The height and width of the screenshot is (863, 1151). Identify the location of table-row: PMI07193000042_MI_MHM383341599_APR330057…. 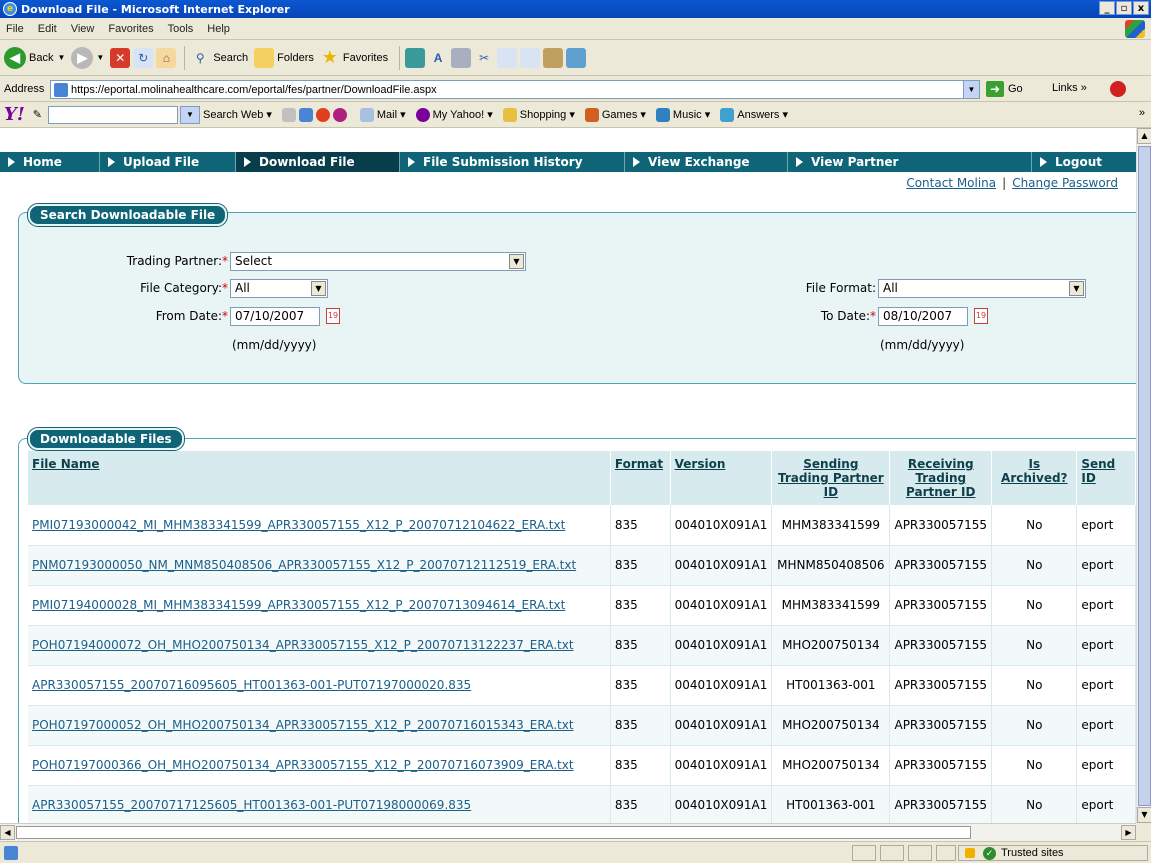
(582, 525).